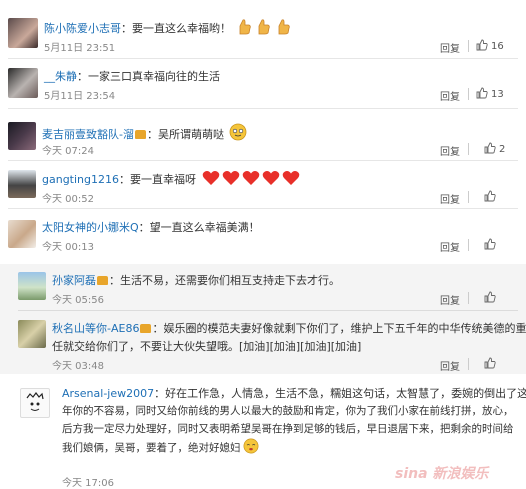 The image size is (526, 489). What do you see at coordinates (80, 96) in the screenshot?
I see `comment-time: 5月11日 23:54` at bounding box center [80, 96].